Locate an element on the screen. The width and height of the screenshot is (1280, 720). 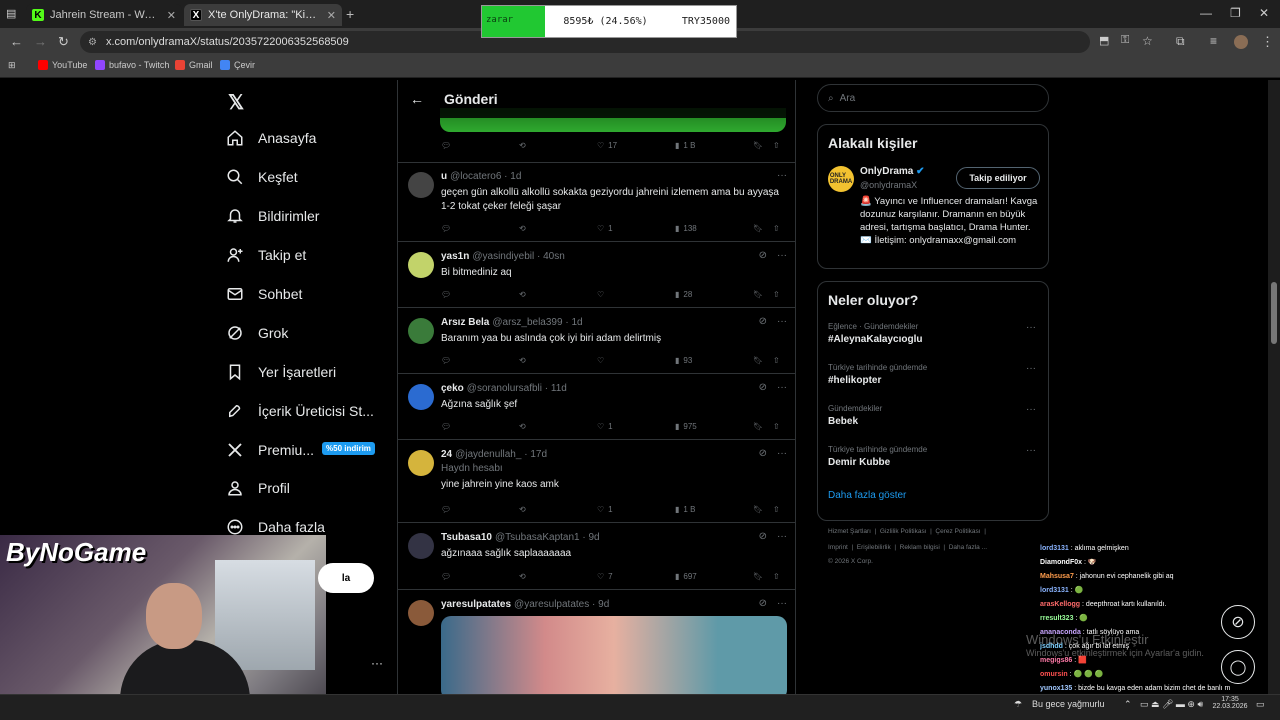
chat-username: Mahsusa7 is located at coordinates (1057, 576).